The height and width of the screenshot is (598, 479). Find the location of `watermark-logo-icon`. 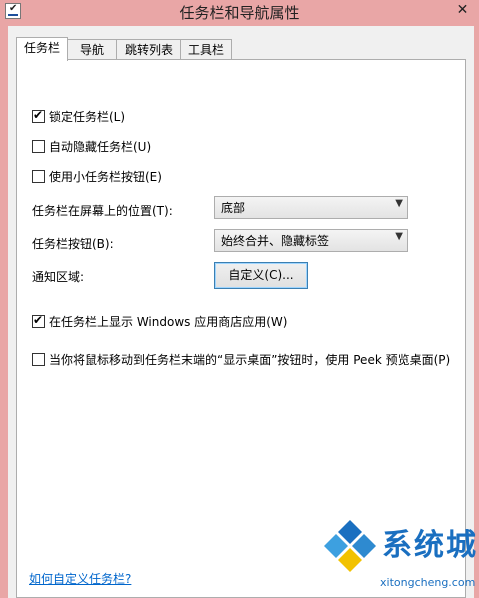

watermark-logo-icon is located at coordinates (350, 546).